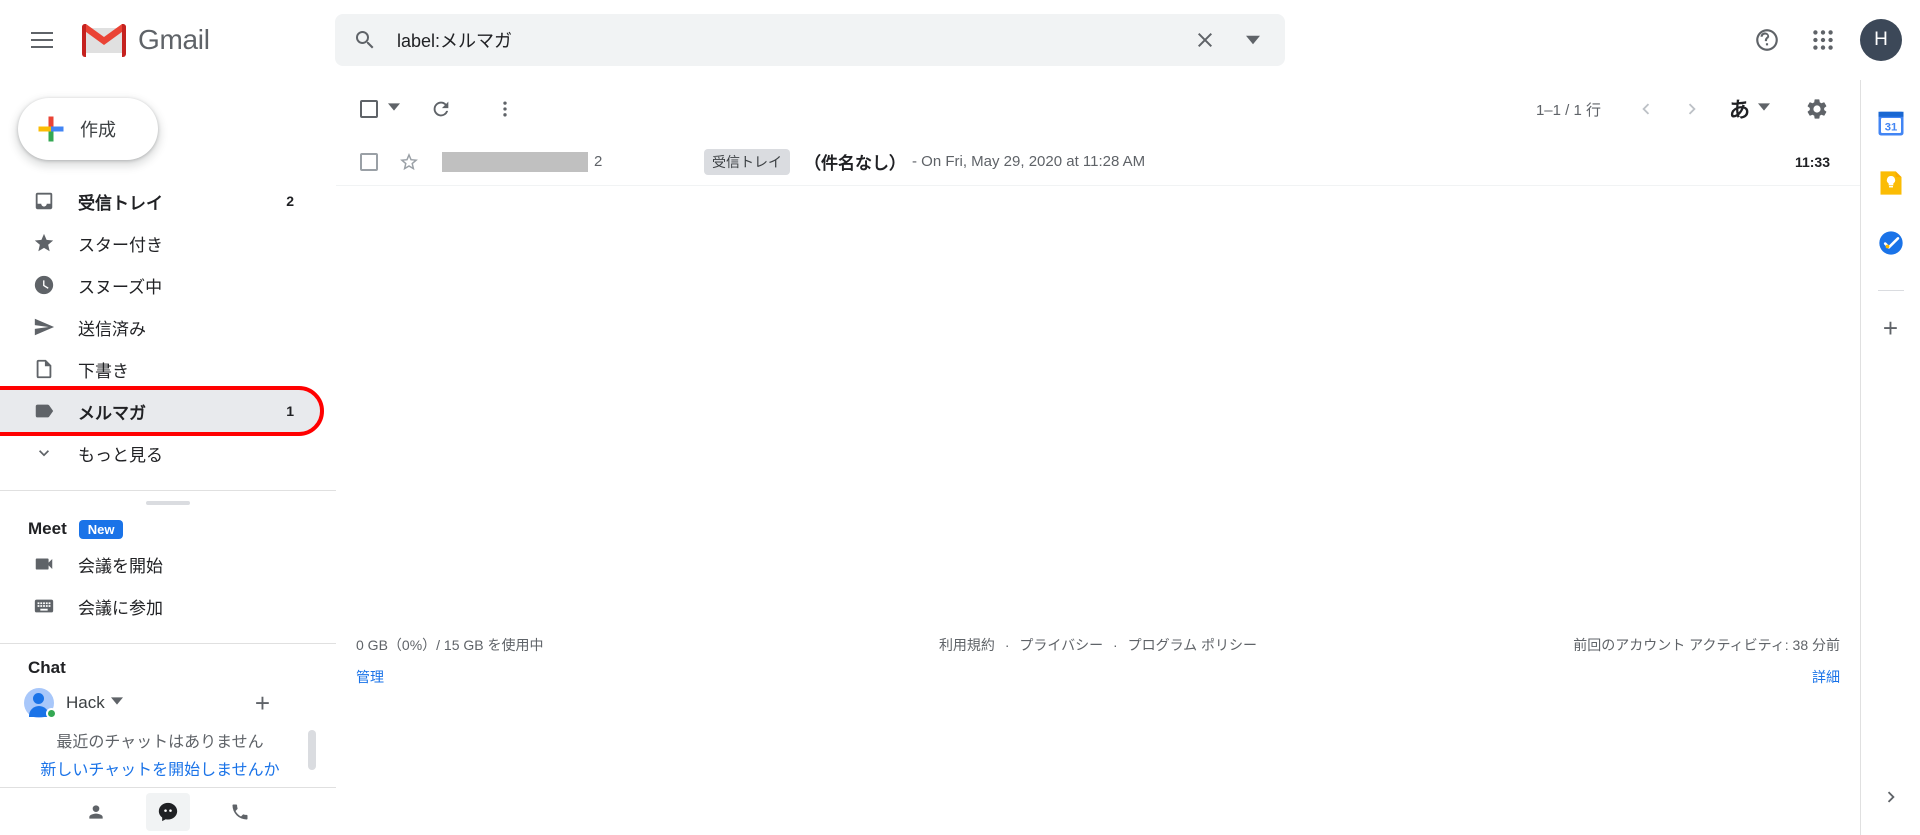 The height and width of the screenshot is (835, 1920). Describe the element at coordinates (450, 677) in the screenshot. I see `manage-link: 管理` at that location.